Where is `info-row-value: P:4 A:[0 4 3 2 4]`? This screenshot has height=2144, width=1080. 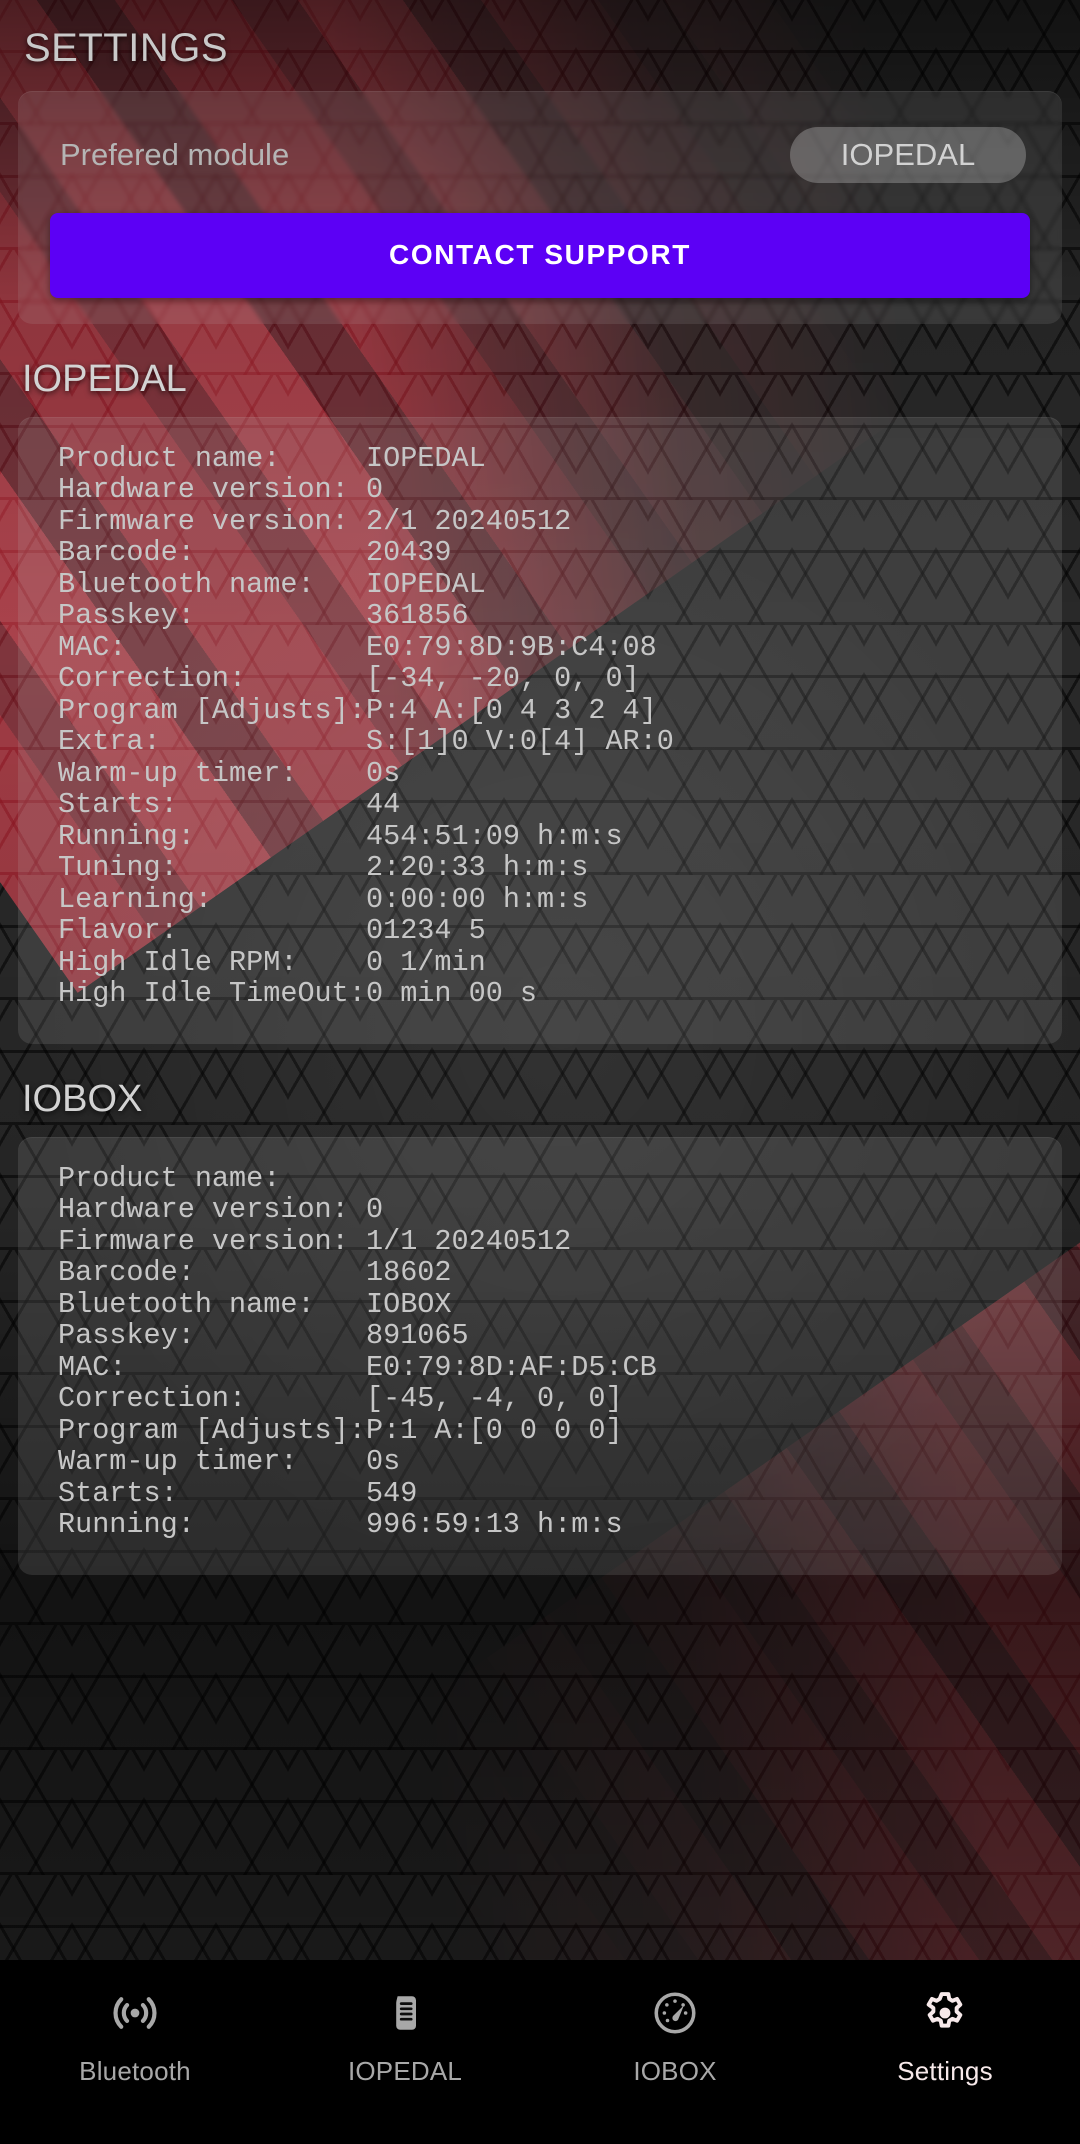
info-row-value: P:4 A:[0 4 3 2 4] is located at coordinates (511, 710).